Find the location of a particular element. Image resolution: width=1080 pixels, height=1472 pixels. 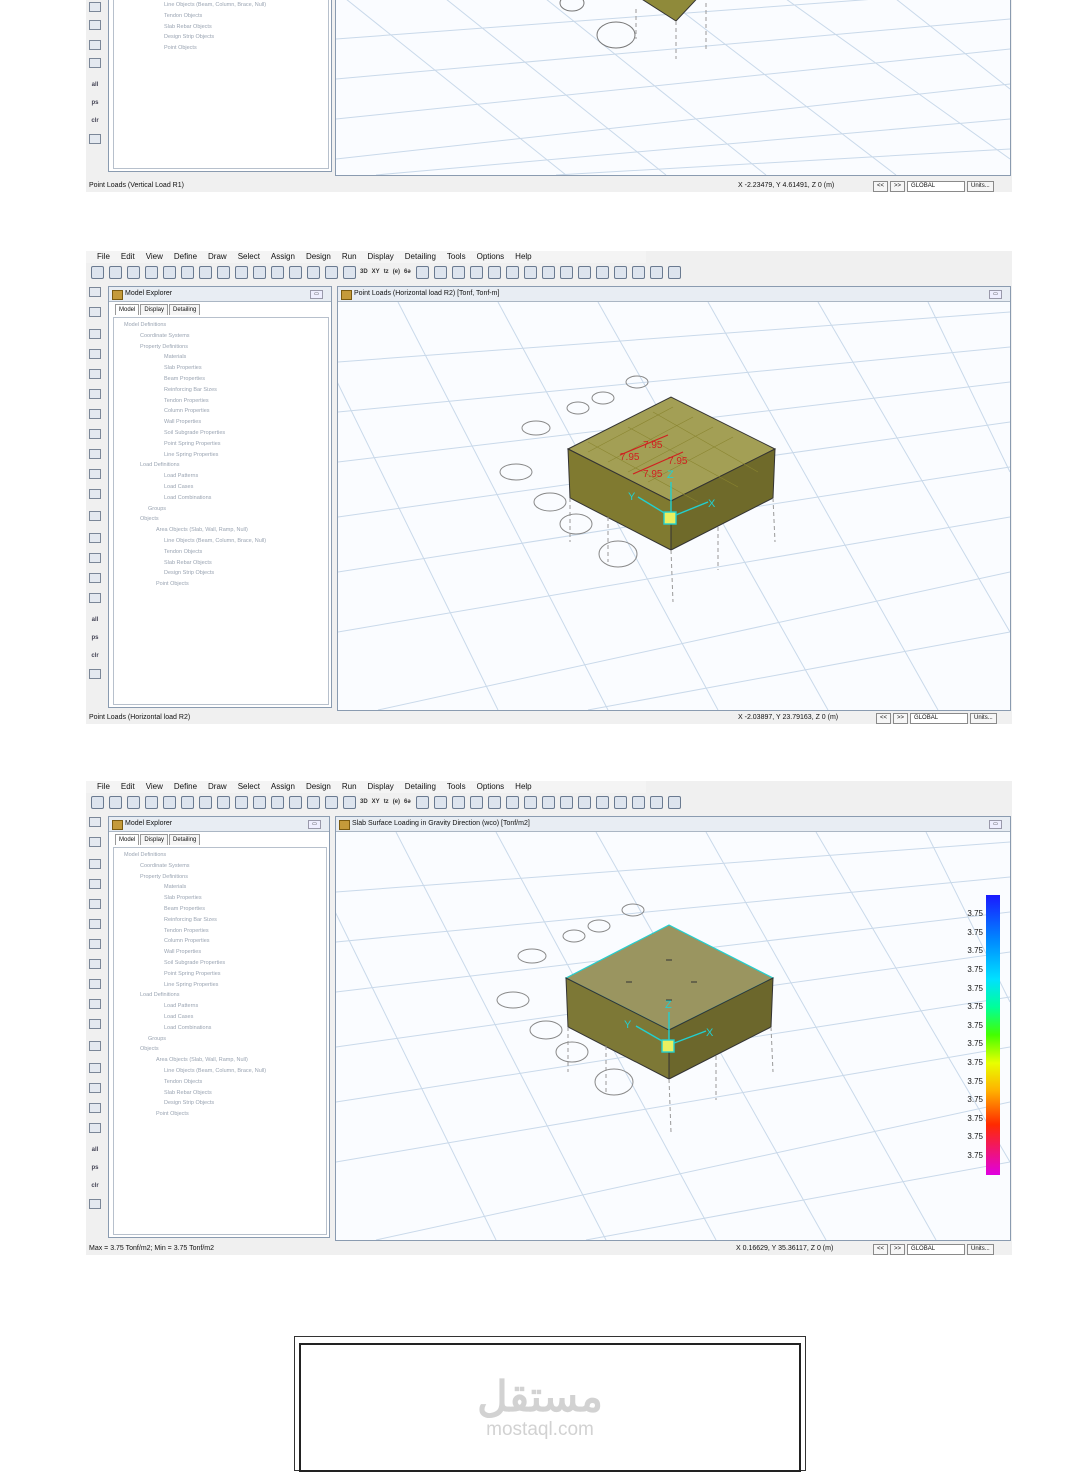

menu-select: Select is located at coordinates (249, 257).